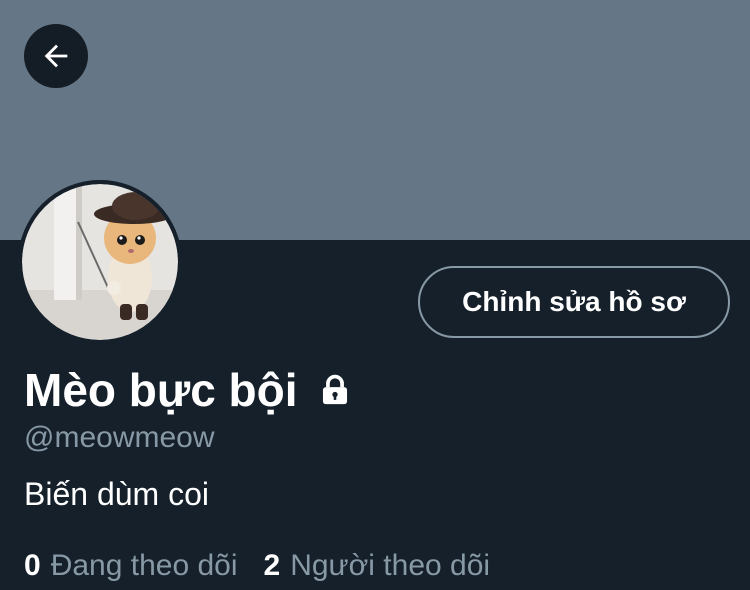 The width and height of the screenshot is (750, 590). What do you see at coordinates (161, 390) in the screenshot?
I see `display-name: Mèo bực bội` at bounding box center [161, 390].